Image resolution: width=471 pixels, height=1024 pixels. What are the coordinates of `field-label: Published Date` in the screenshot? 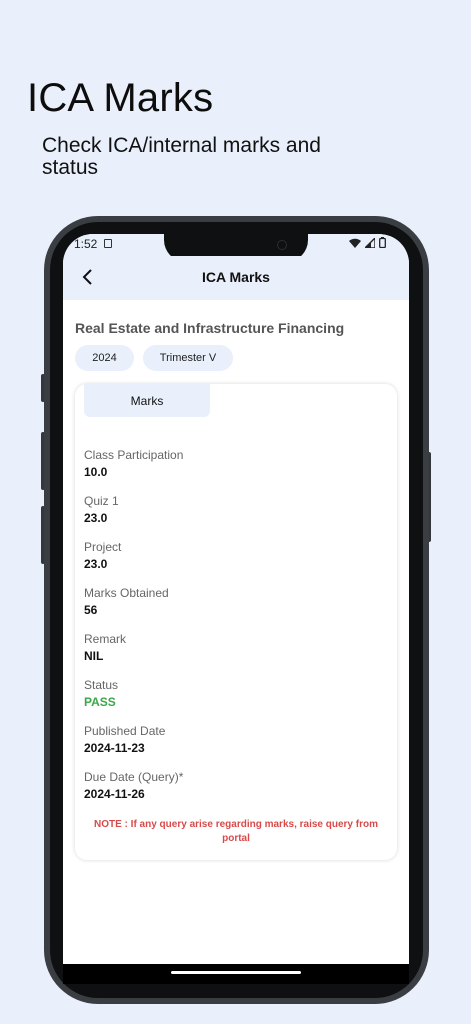 It's located at (125, 731).